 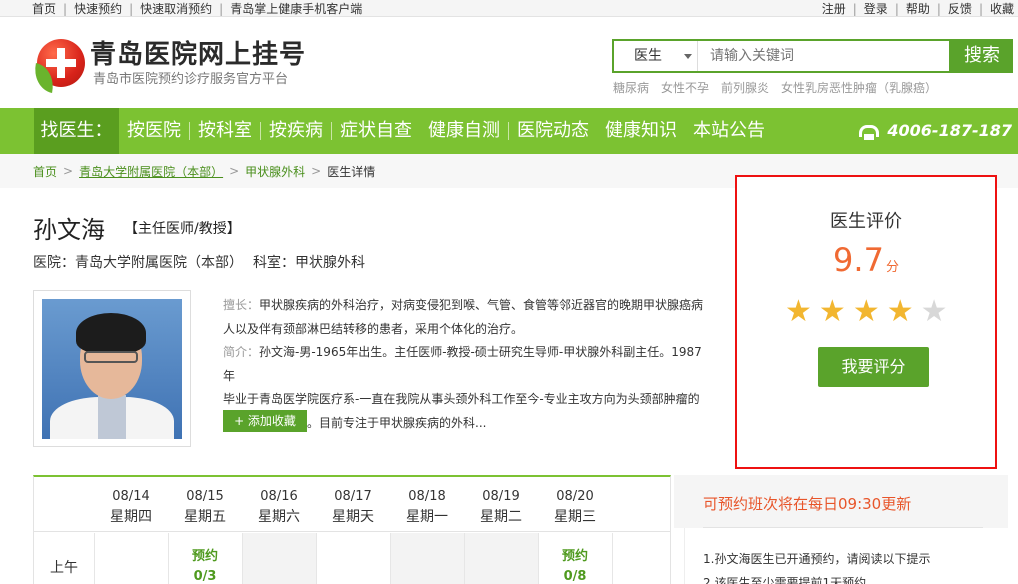 I want to click on site-subtitle: 青岛市医院预约诊疗服务官方平台, so click(x=191, y=79).